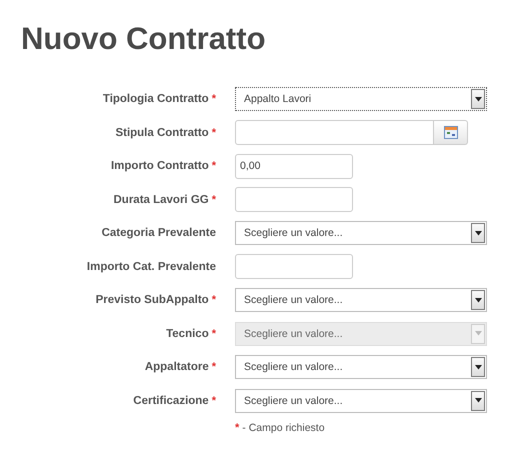  What do you see at coordinates (151, 266) in the screenshot?
I see `field-label: Importo Cat. Prevalente` at bounding box center [151, 266].